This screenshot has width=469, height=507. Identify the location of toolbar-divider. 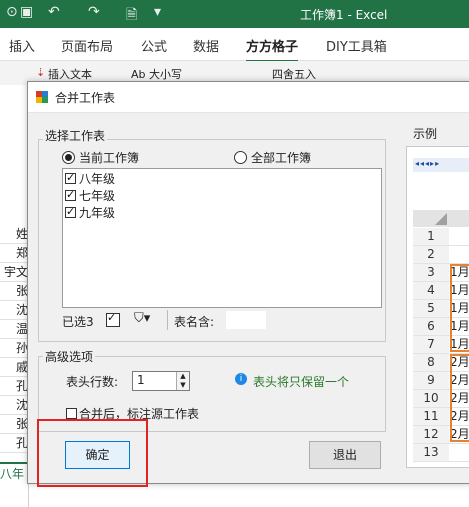
(167, 320).